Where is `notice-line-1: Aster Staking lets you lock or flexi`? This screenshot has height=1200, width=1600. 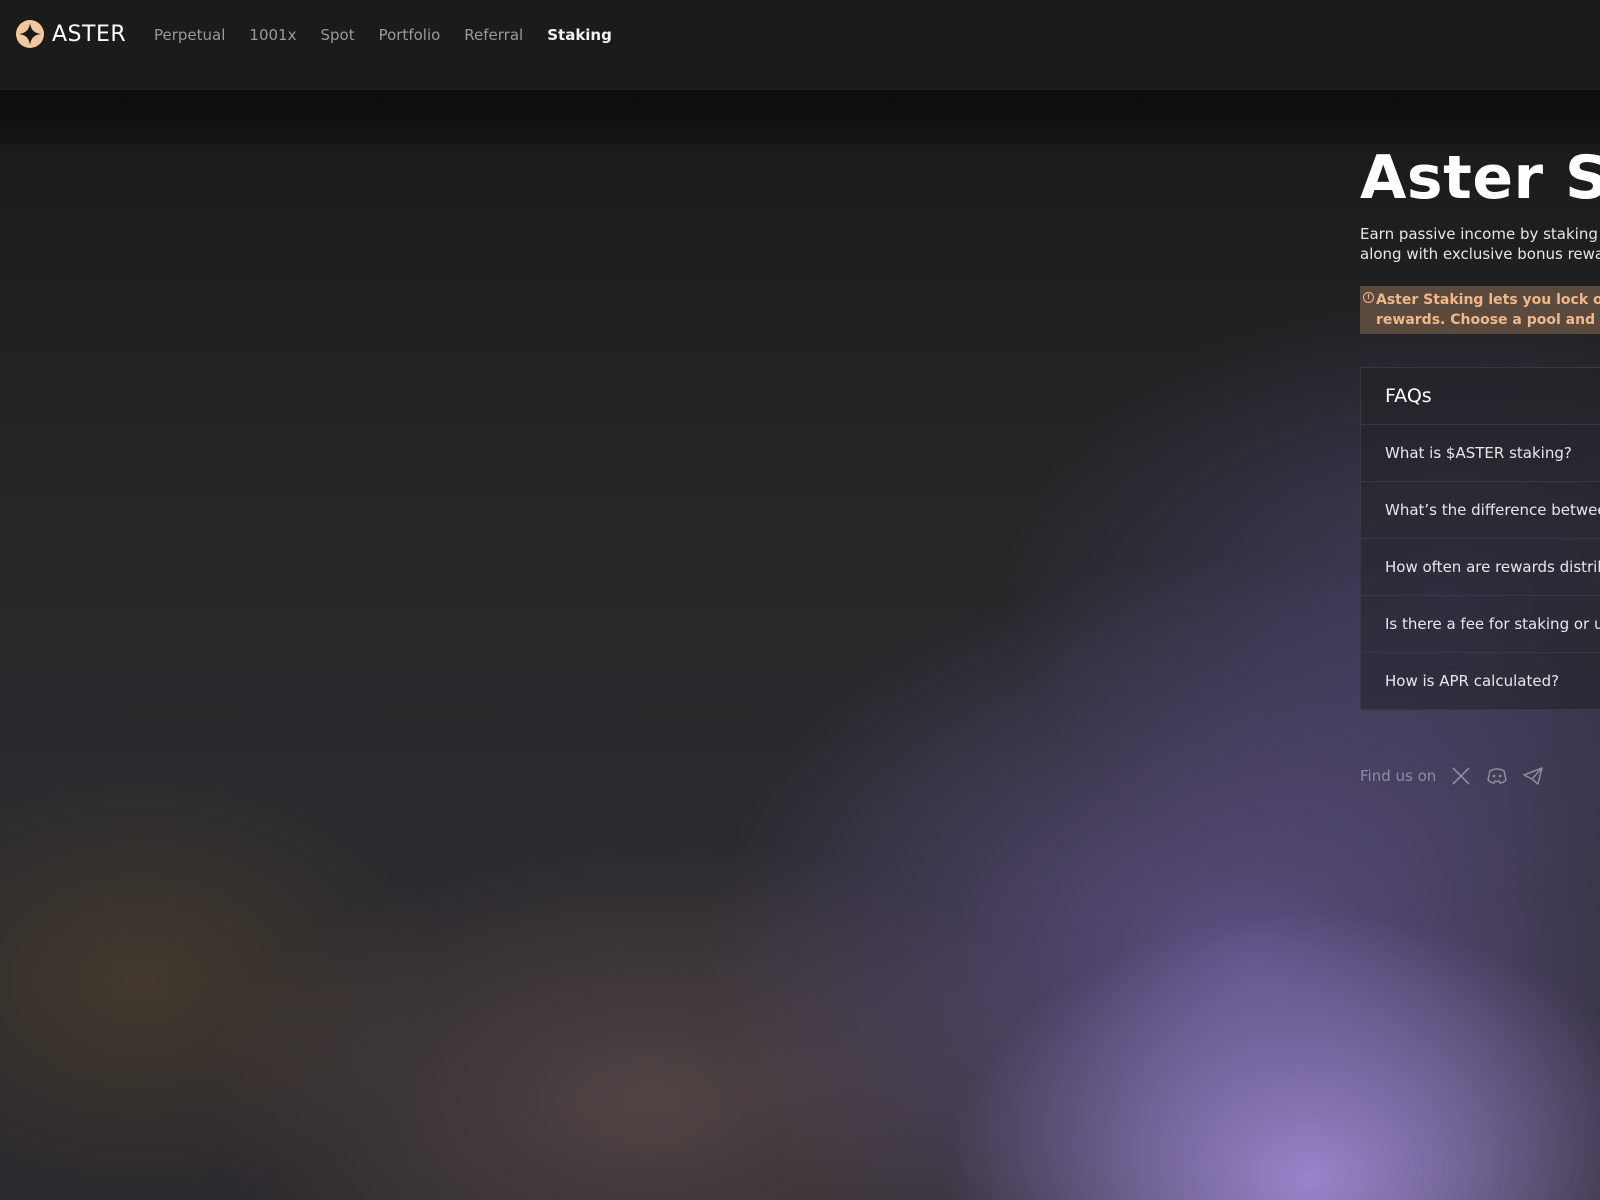 notice-line-1: Aster Staking lets you lock or flexi is located at coordinates (1488, 300).